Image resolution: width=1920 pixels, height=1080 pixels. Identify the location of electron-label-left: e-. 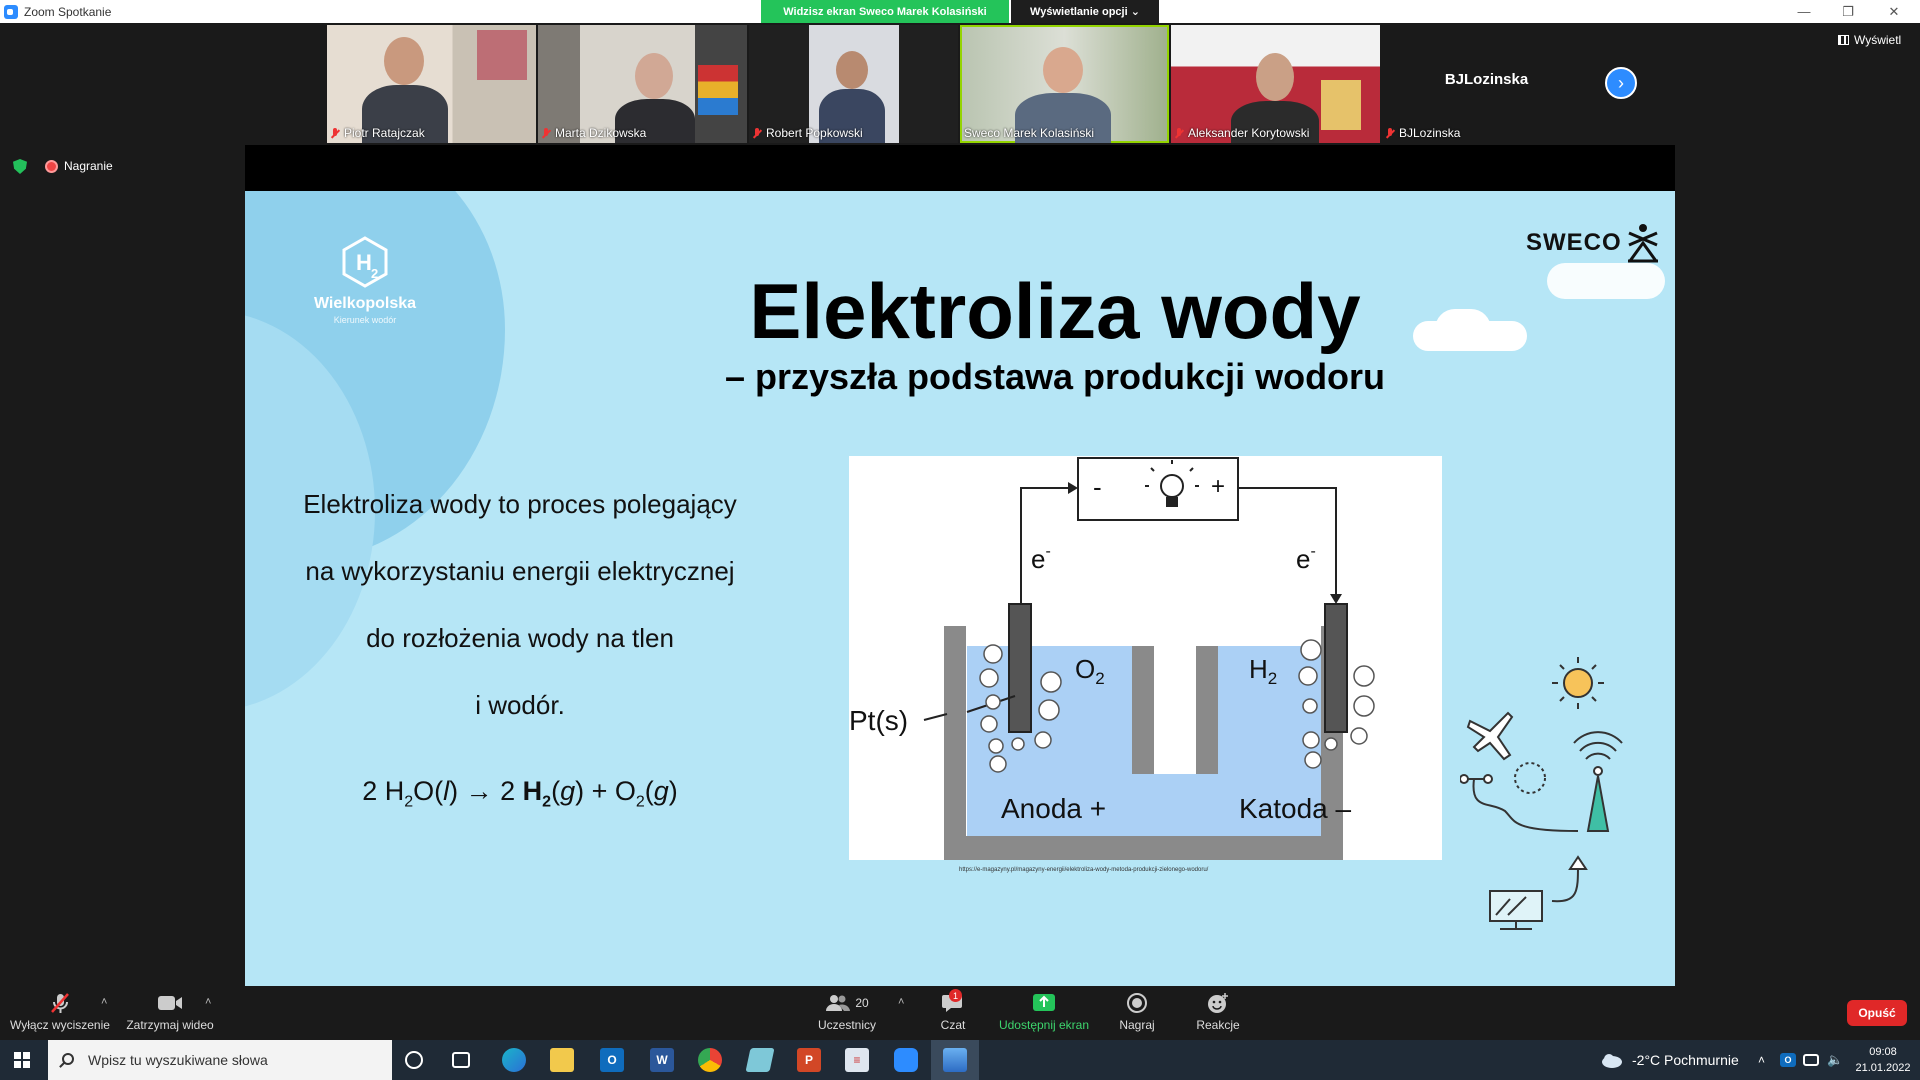
(1041, 558).